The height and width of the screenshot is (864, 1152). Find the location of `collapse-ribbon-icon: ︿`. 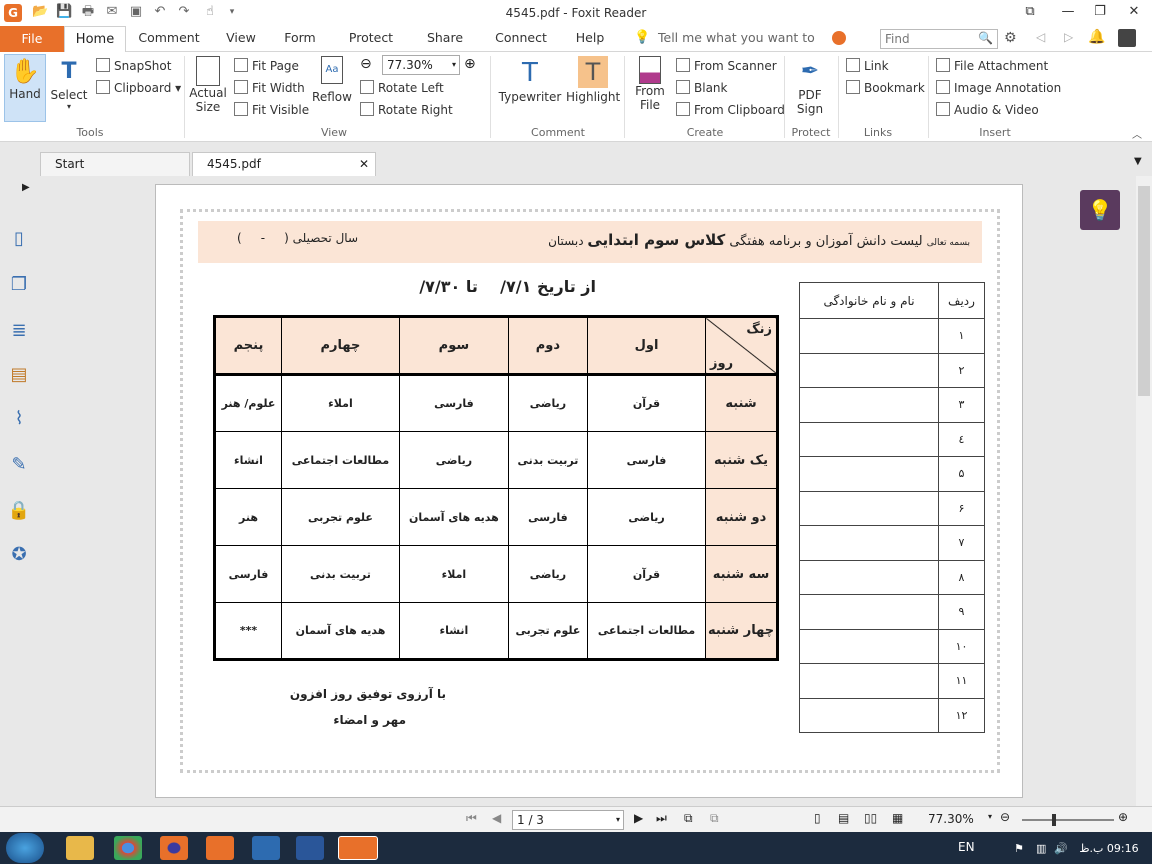

collapse-ribbon-icon: ︿ is located at coordinates (1137, 133).